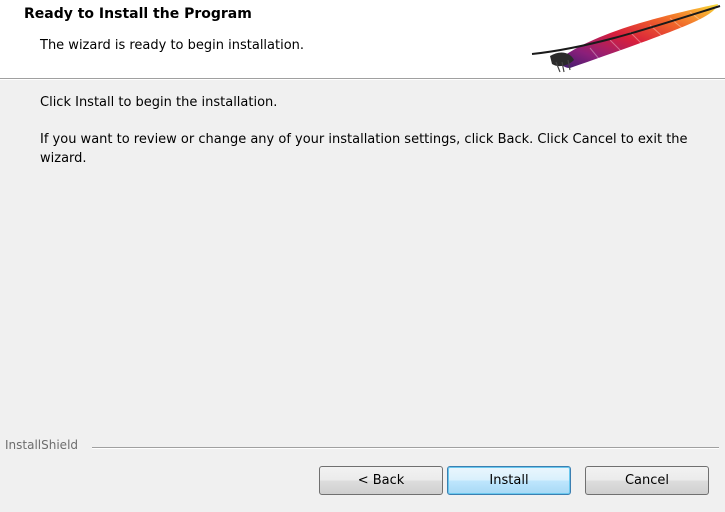  What do you see at coordinates (45, 445) in the screenshot?
I see `brand-label: InstallShield` at bounding box center [45, 445].